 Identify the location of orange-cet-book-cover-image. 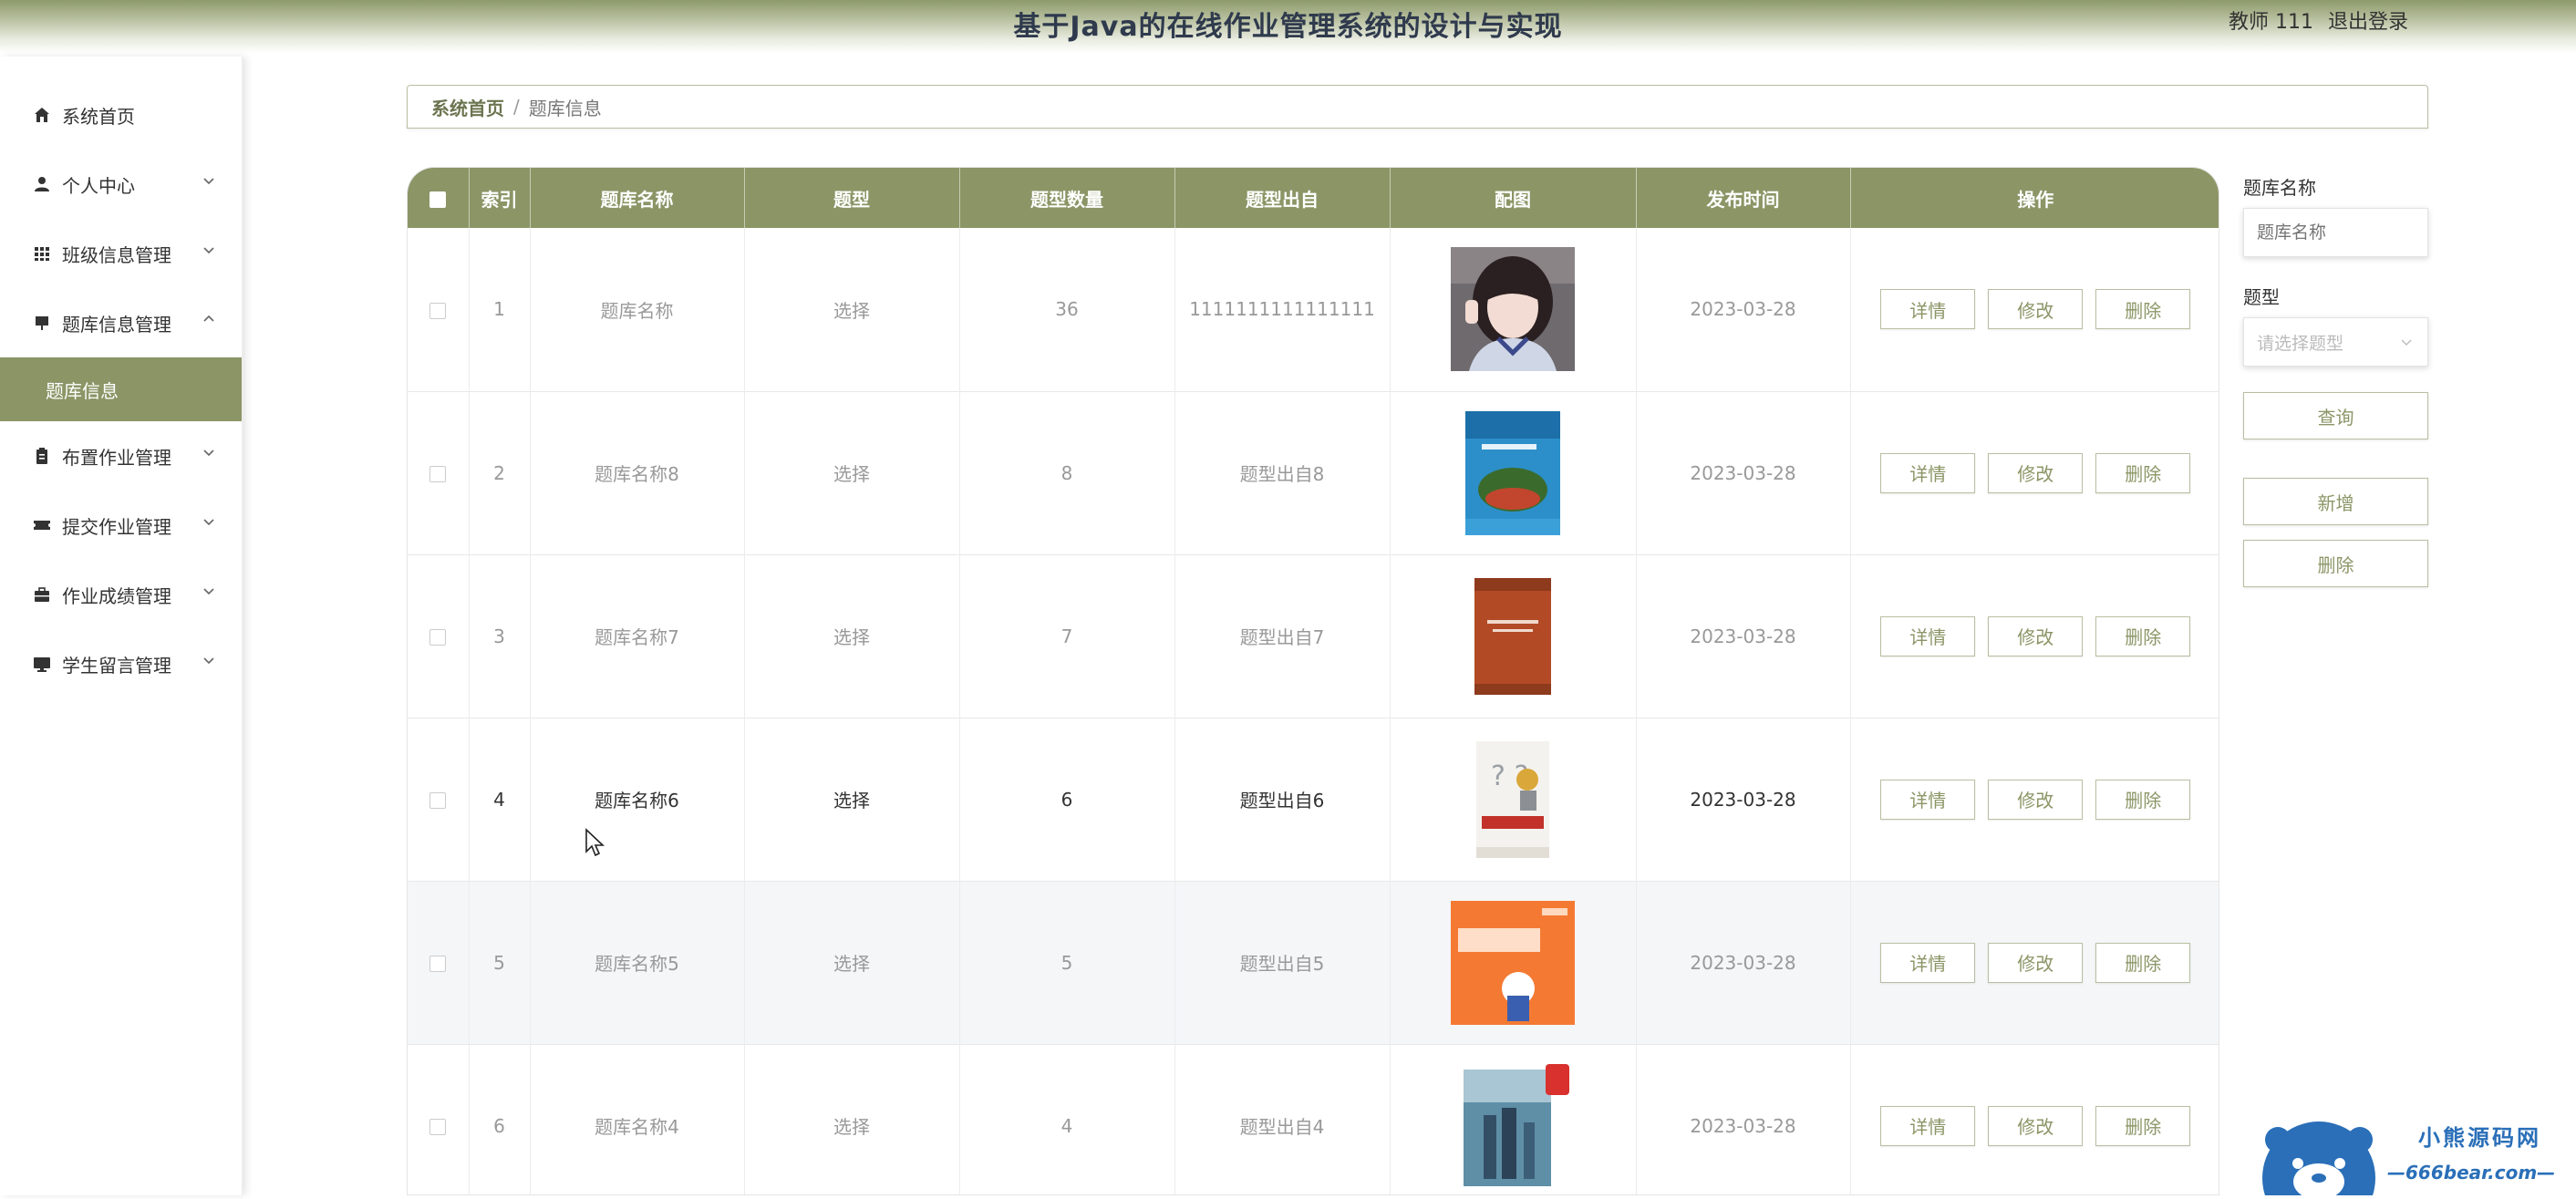
(1513, 962).